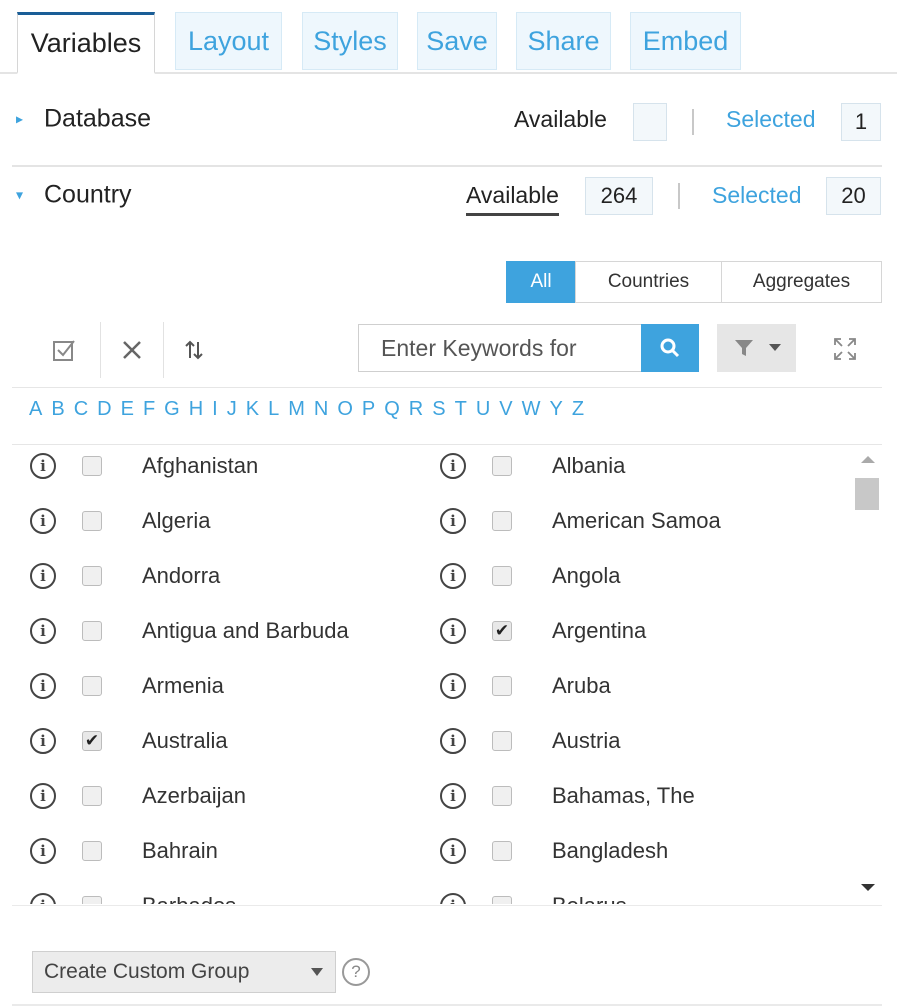 The image size is (897, 1008). I want to click on list-item: i ✔ Argentina, so click(630, 631).